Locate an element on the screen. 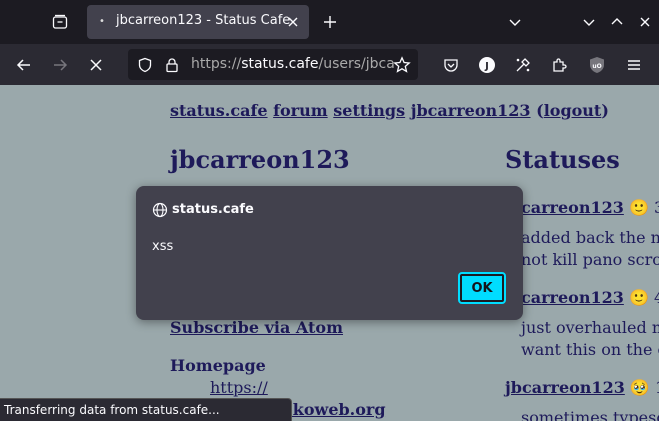 This screenshot has width=659, height=421. arrow-right-icon is located at coordinates (61, 65).